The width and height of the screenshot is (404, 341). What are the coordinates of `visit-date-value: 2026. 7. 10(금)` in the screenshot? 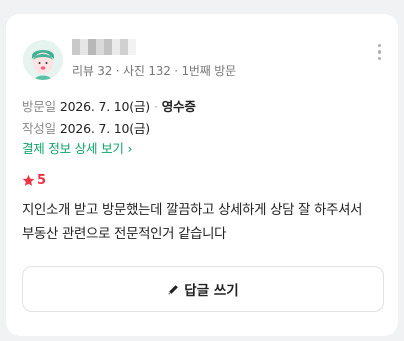 It's located at (104, 106).